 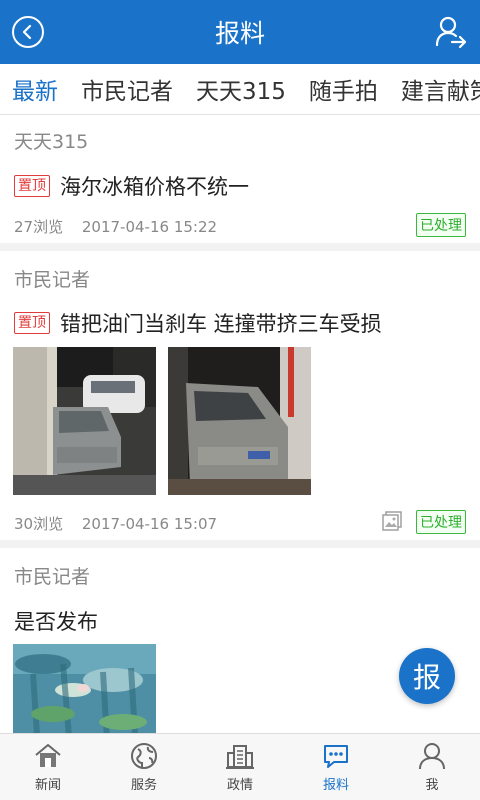 I want to click on timestamp: 2017-04-16 15:22, so click(x=149, y=227).